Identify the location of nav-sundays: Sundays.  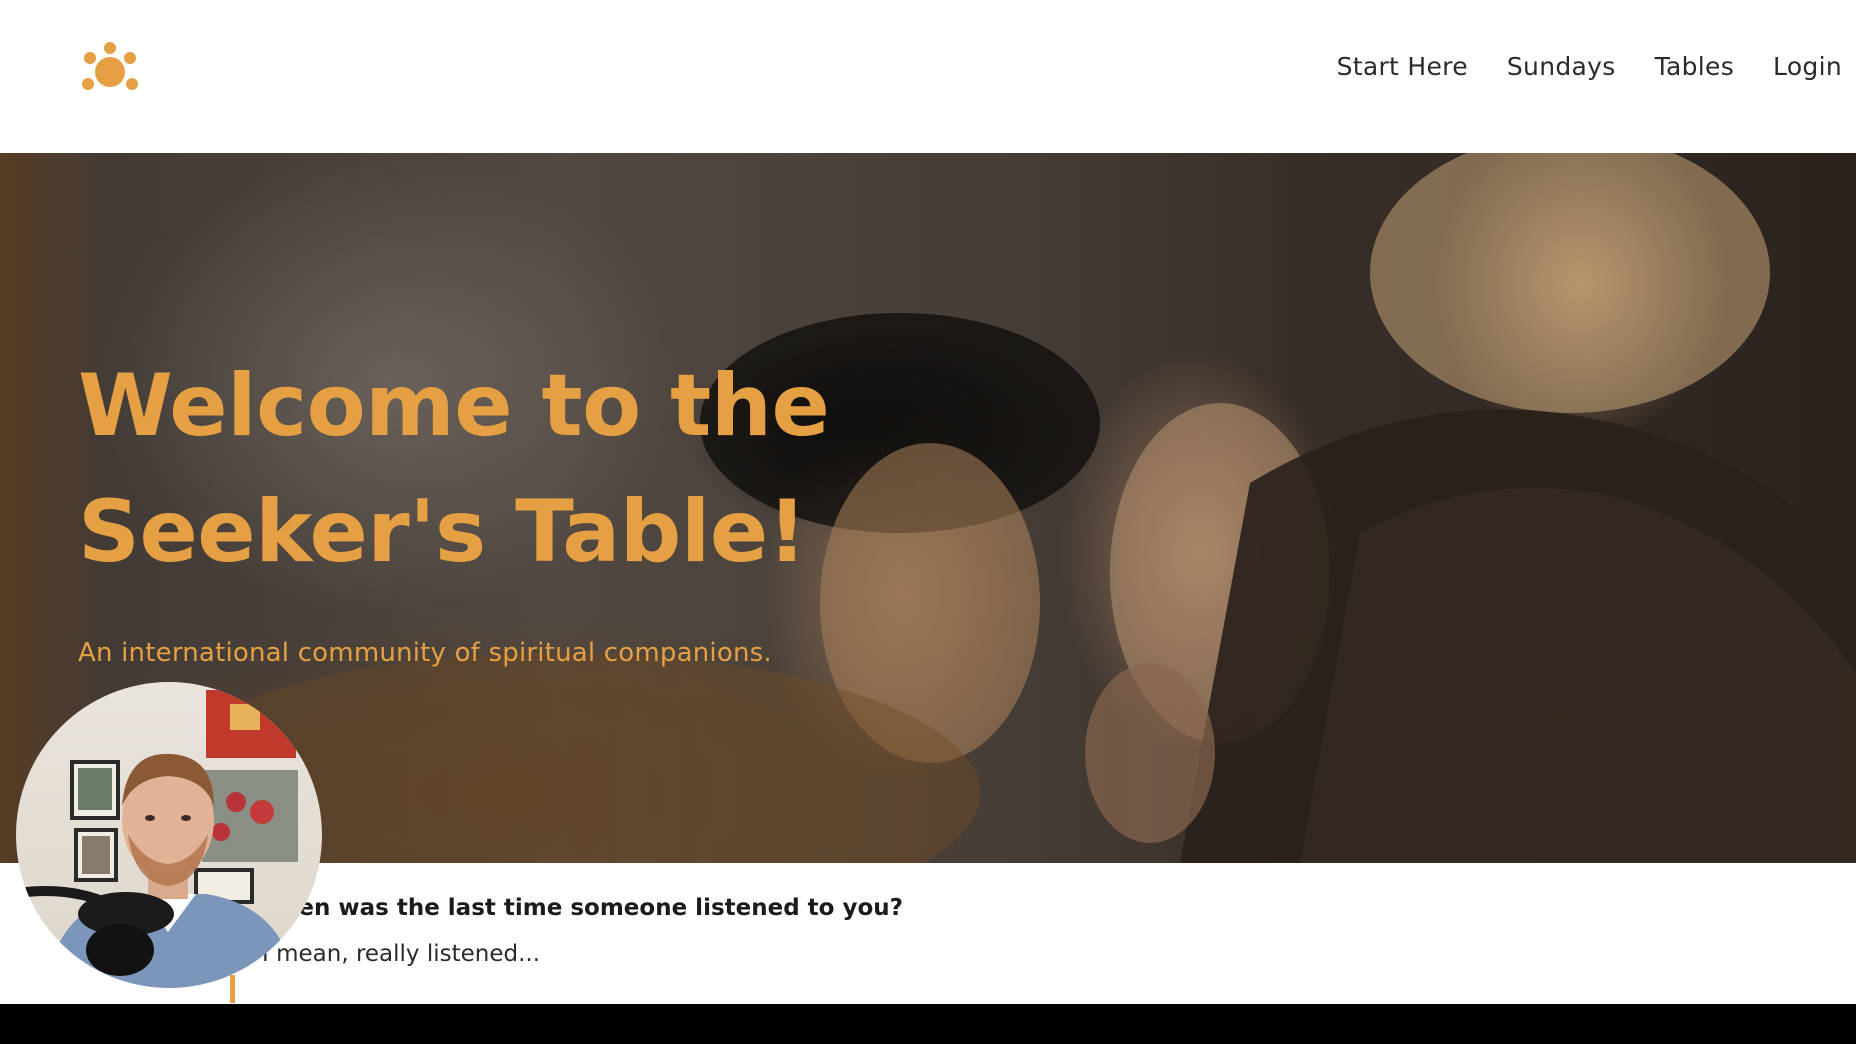
(1561, 66).